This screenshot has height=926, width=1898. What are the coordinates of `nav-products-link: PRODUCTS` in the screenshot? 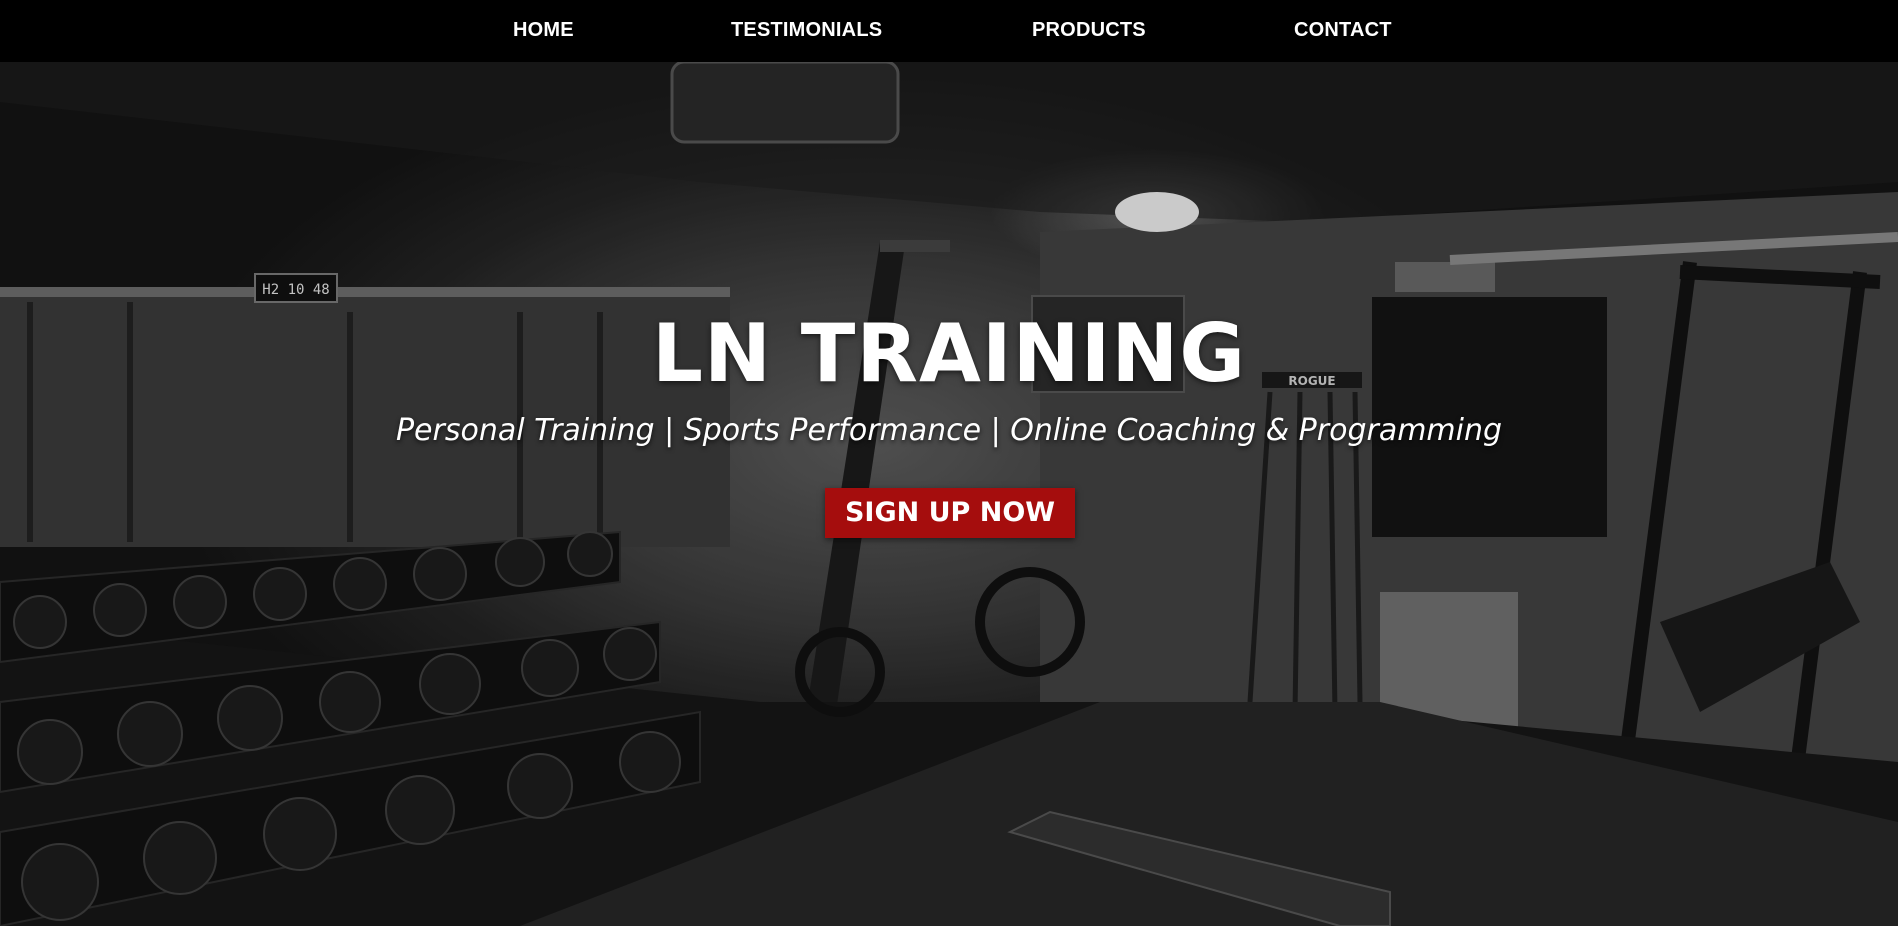 It's located at (1089, 30).